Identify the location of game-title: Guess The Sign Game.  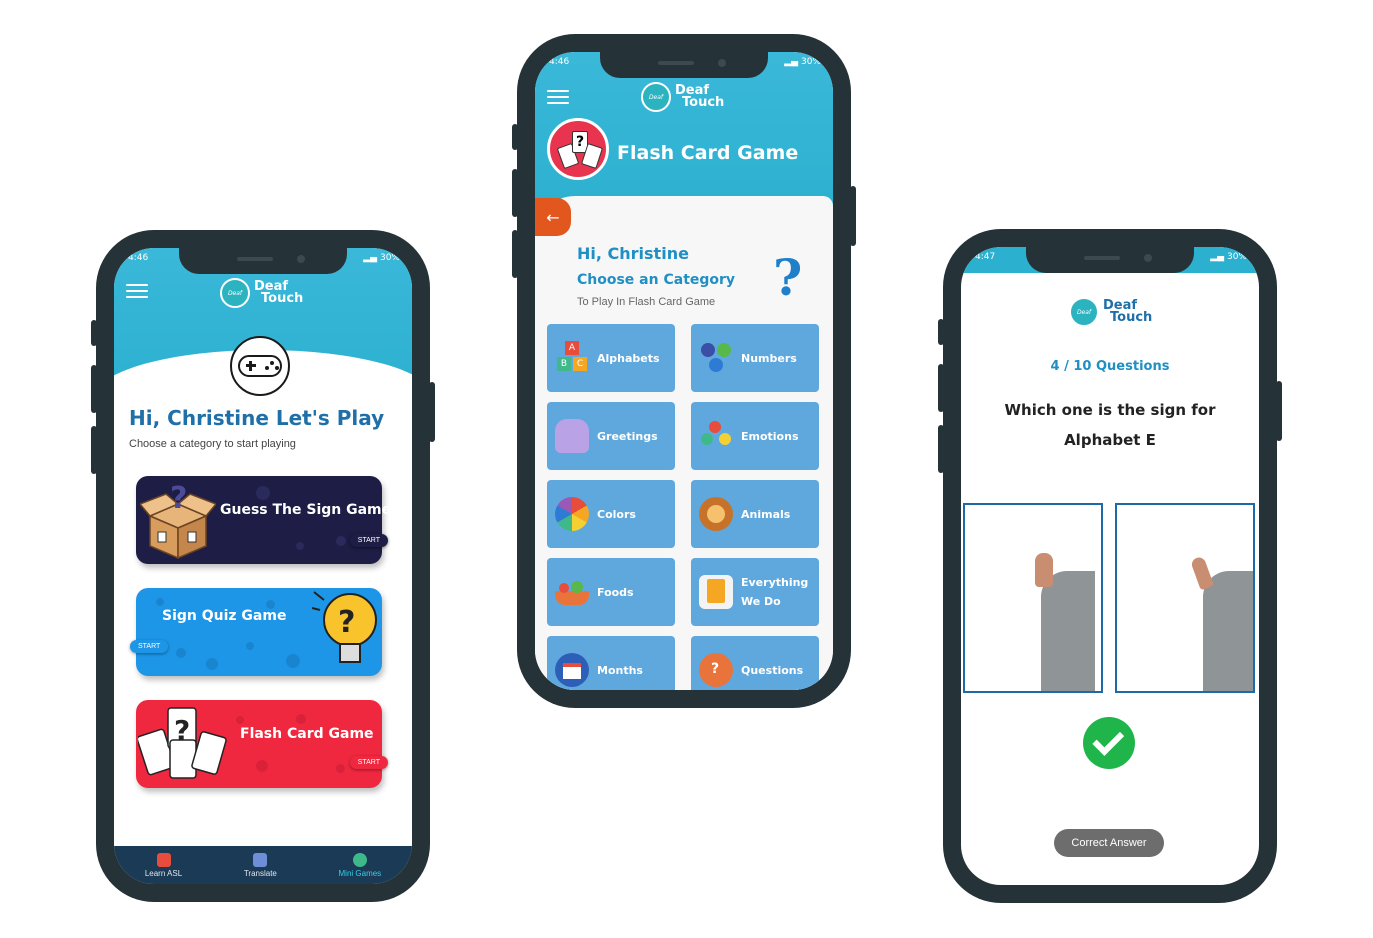
(306, 510).